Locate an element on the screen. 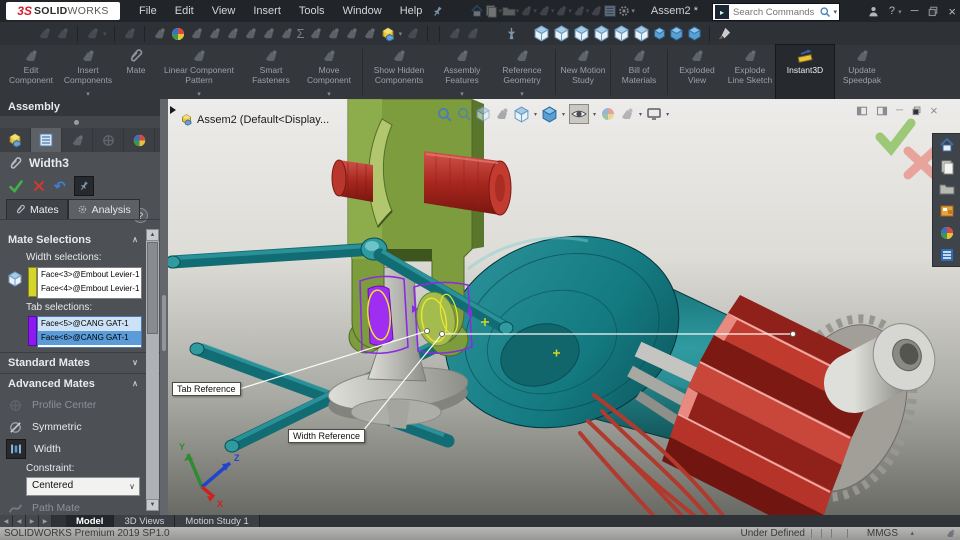 This screenshot has height=540, width=960. new-document-icon is located at coordinates (491, 11).